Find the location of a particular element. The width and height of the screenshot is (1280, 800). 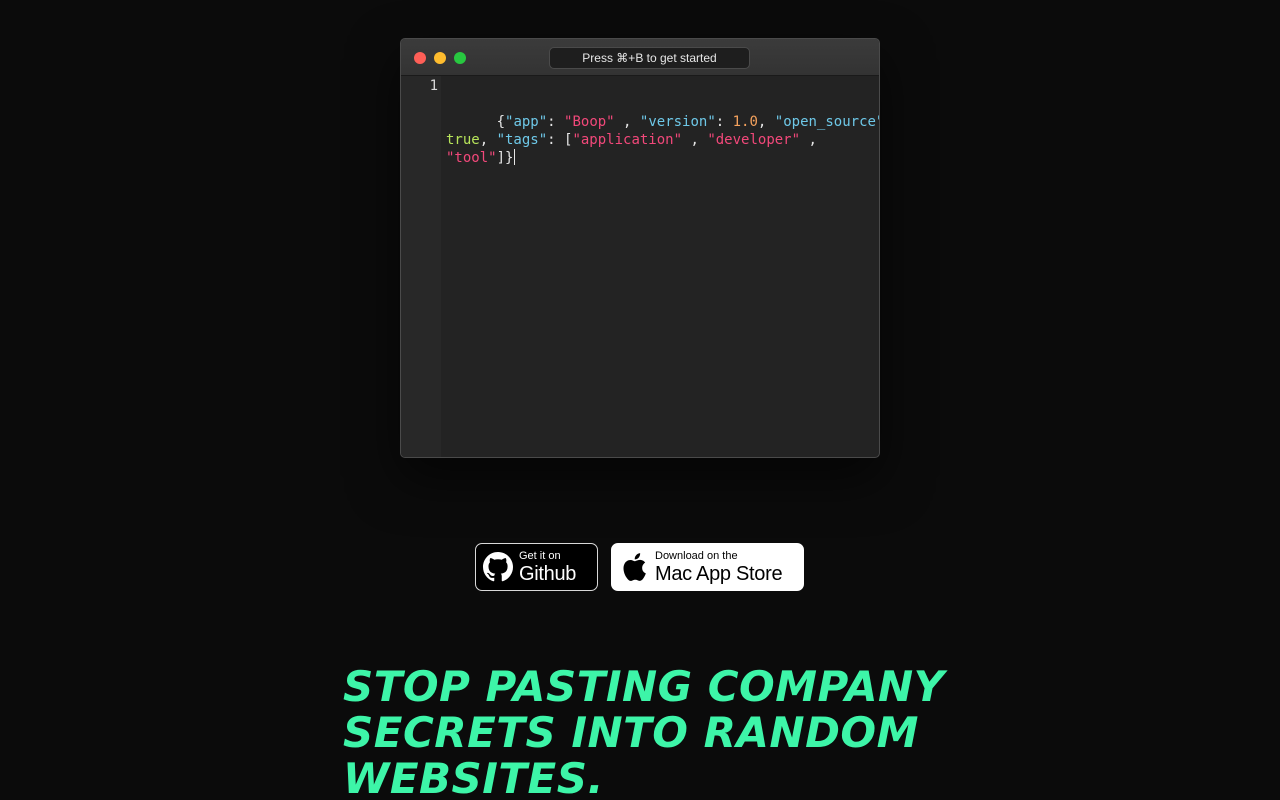

text-caret is located at coordinates (515, 157).